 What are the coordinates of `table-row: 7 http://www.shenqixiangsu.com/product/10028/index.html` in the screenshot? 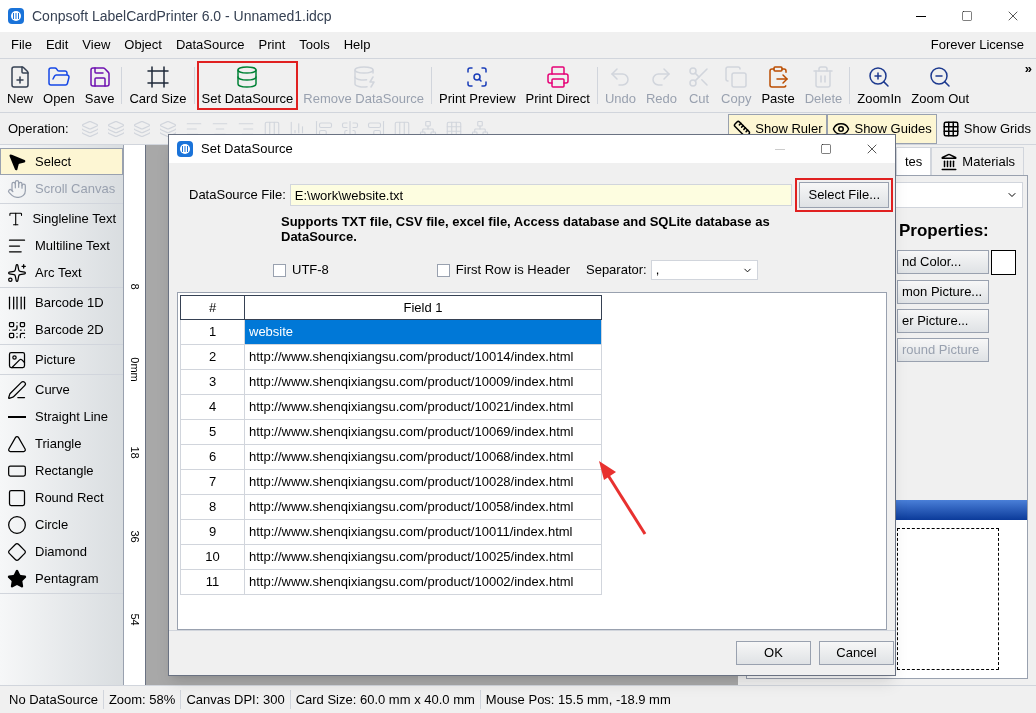 It's located at (391, 482).